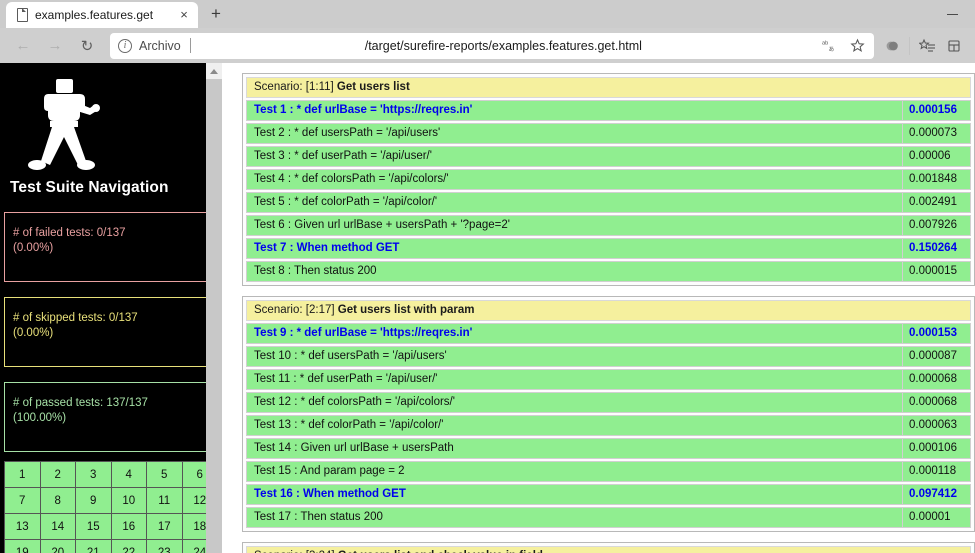  I want to click on test-number-cell: 20, so click(58, 546).